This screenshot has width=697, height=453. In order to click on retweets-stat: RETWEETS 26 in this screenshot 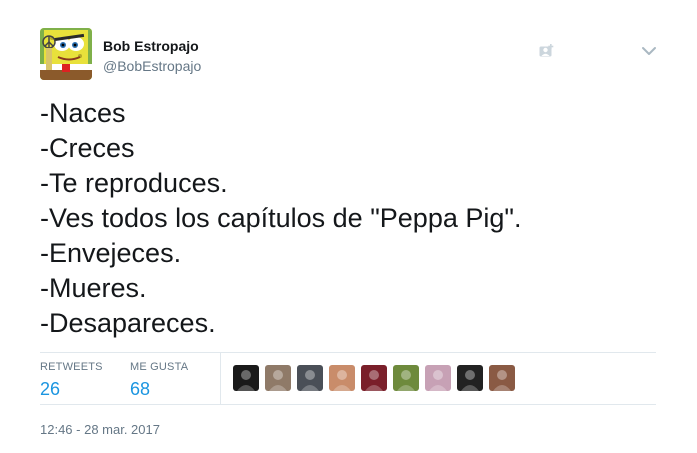, I will do `click(71, 381)`.